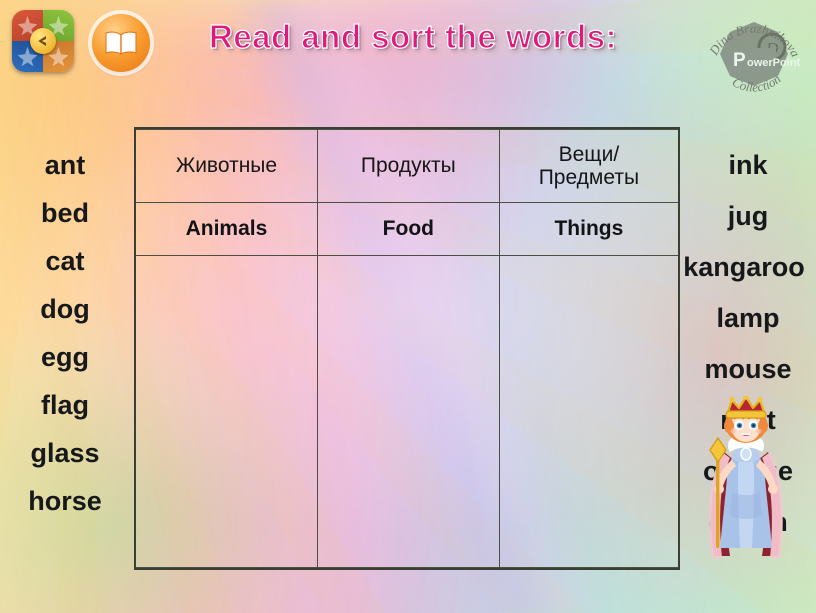 Image resolution: width=816 pixels, height=613 pixels. I want to click on list-item: flag, so click(65, 405).